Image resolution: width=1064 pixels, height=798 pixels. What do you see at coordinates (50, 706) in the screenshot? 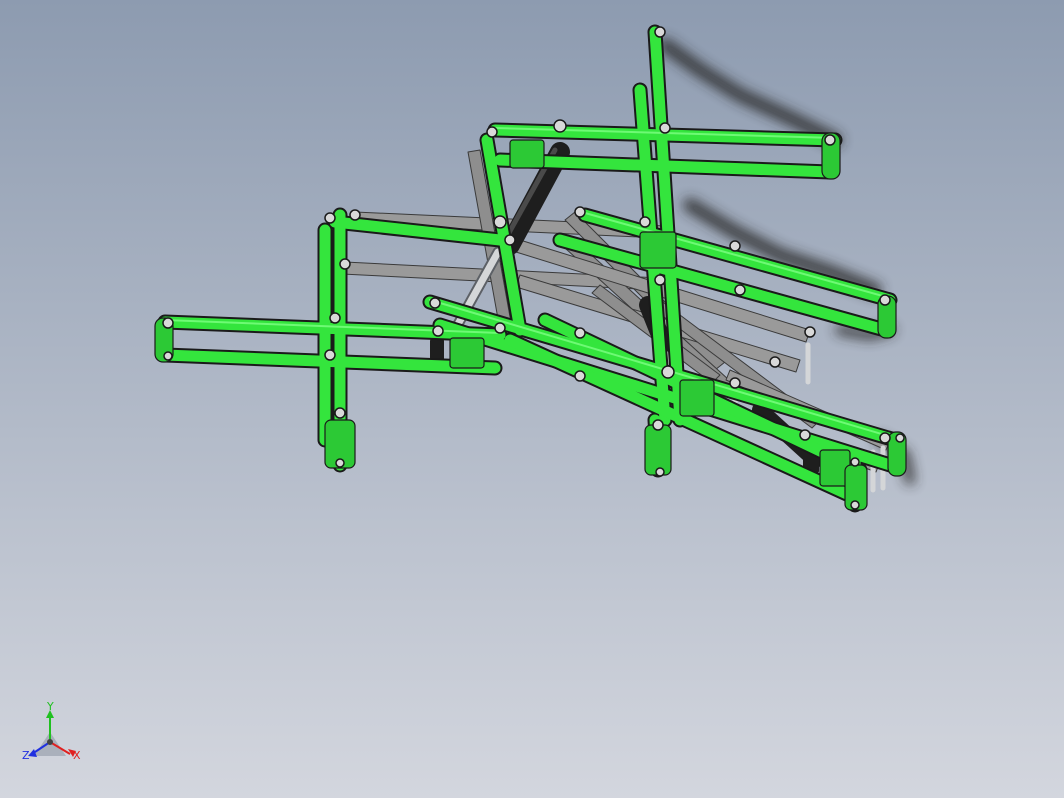
I see `triad-y-label: Y` at bounding box center [50, 706].